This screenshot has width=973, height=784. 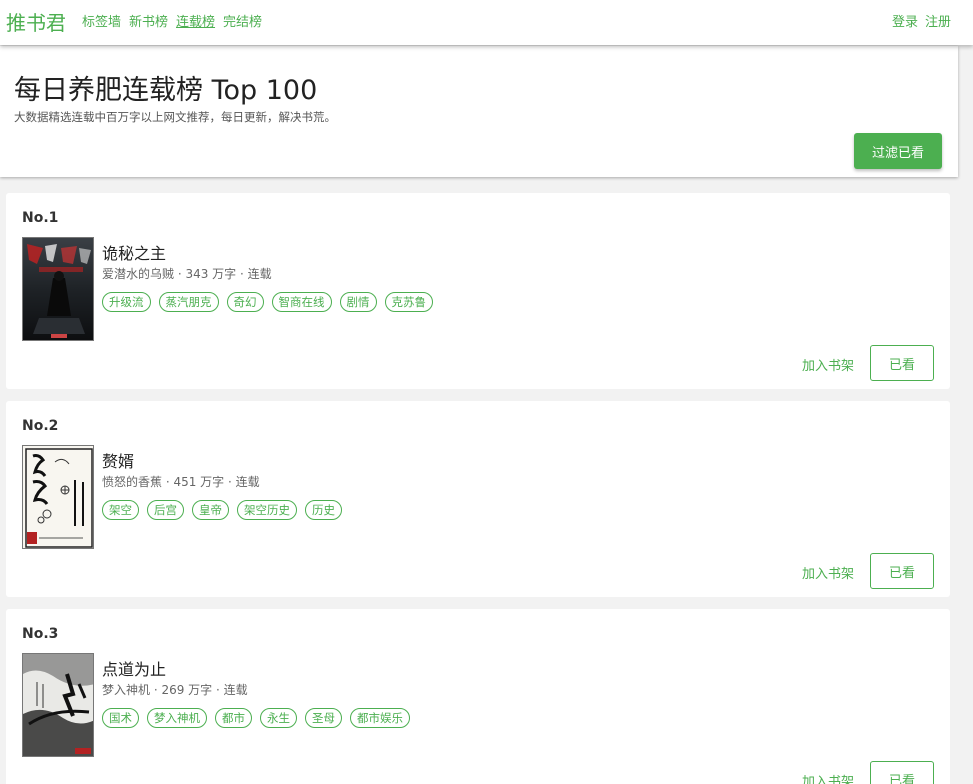 What do you see at coordinates (267, 510) in the screenshot?
I see `tag: 架空历史` at bounding box center [267, 510].